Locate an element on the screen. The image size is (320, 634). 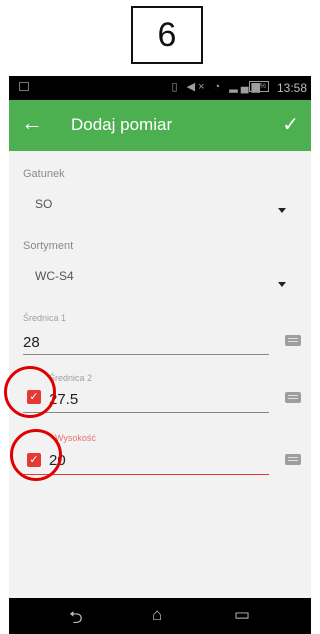
nav-back-icon: ⮌ is located at coordinates (76, 619).